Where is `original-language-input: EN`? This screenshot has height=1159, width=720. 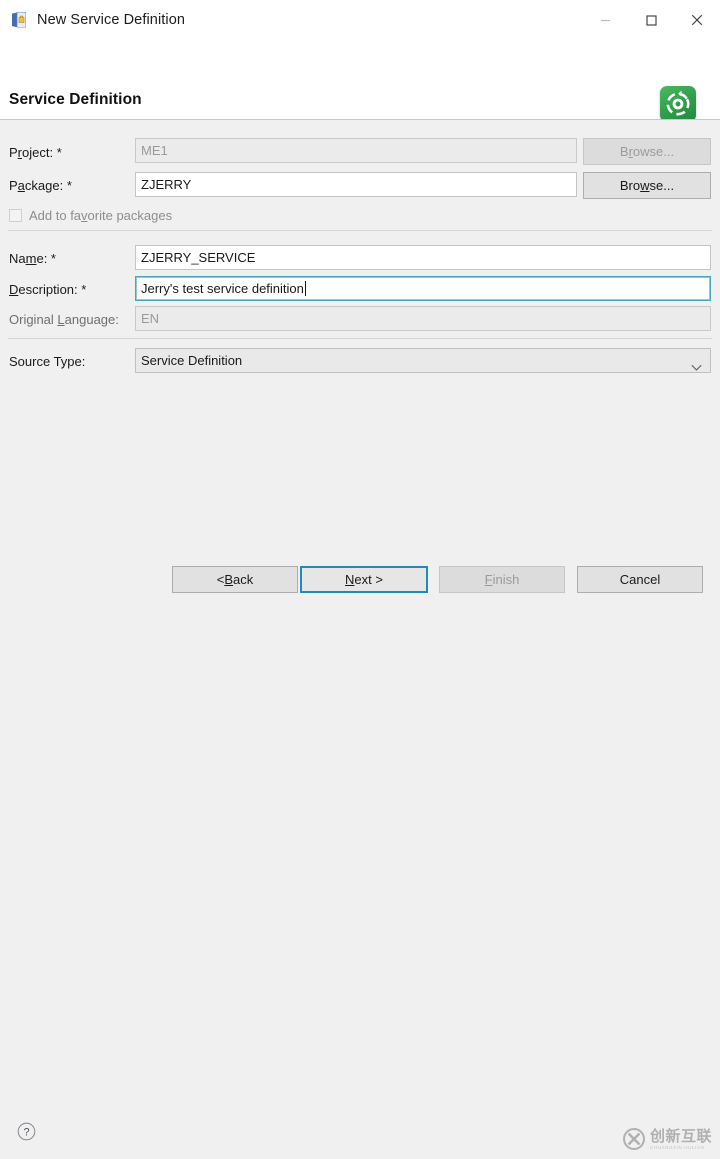 original-language-input: EN is located at coordinates (423, 318).